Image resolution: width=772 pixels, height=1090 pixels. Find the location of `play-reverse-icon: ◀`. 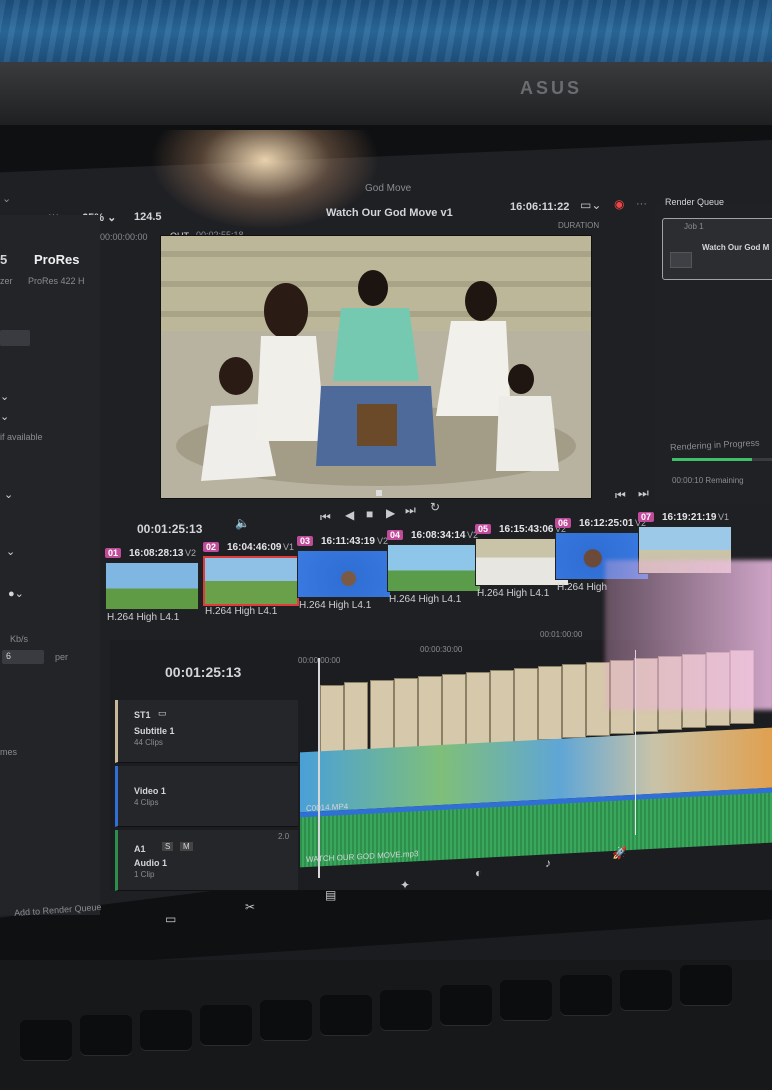

play-reverse-icon: ◀ is located at coordinates (349, 515).